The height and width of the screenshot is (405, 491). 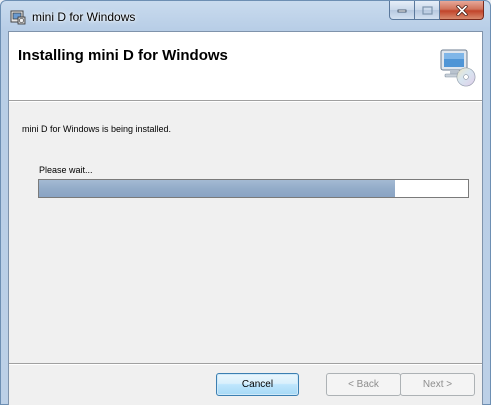 I want to click on button-area-divider, so click(x=245, y=363).